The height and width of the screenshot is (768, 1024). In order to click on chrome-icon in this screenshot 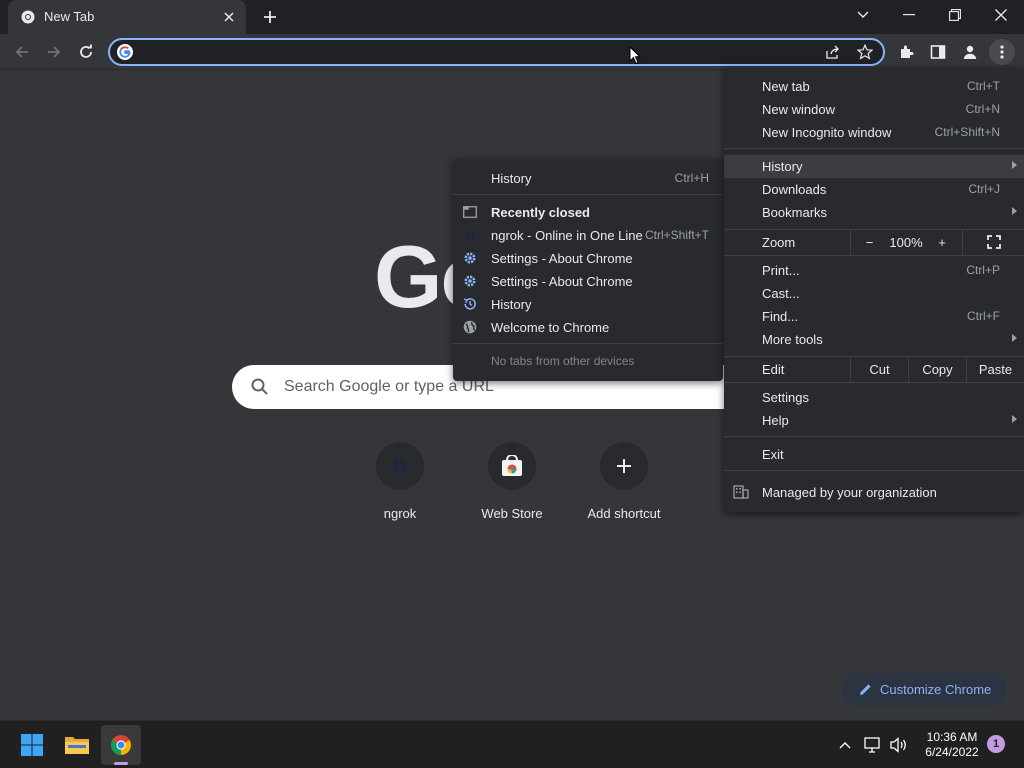, I will do `click(121, 745)`.